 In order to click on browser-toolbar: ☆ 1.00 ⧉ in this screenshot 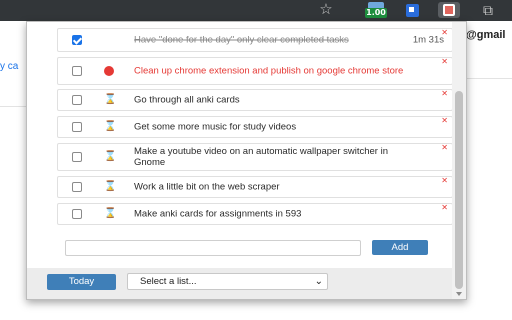, I will do `click(256, 10)`.